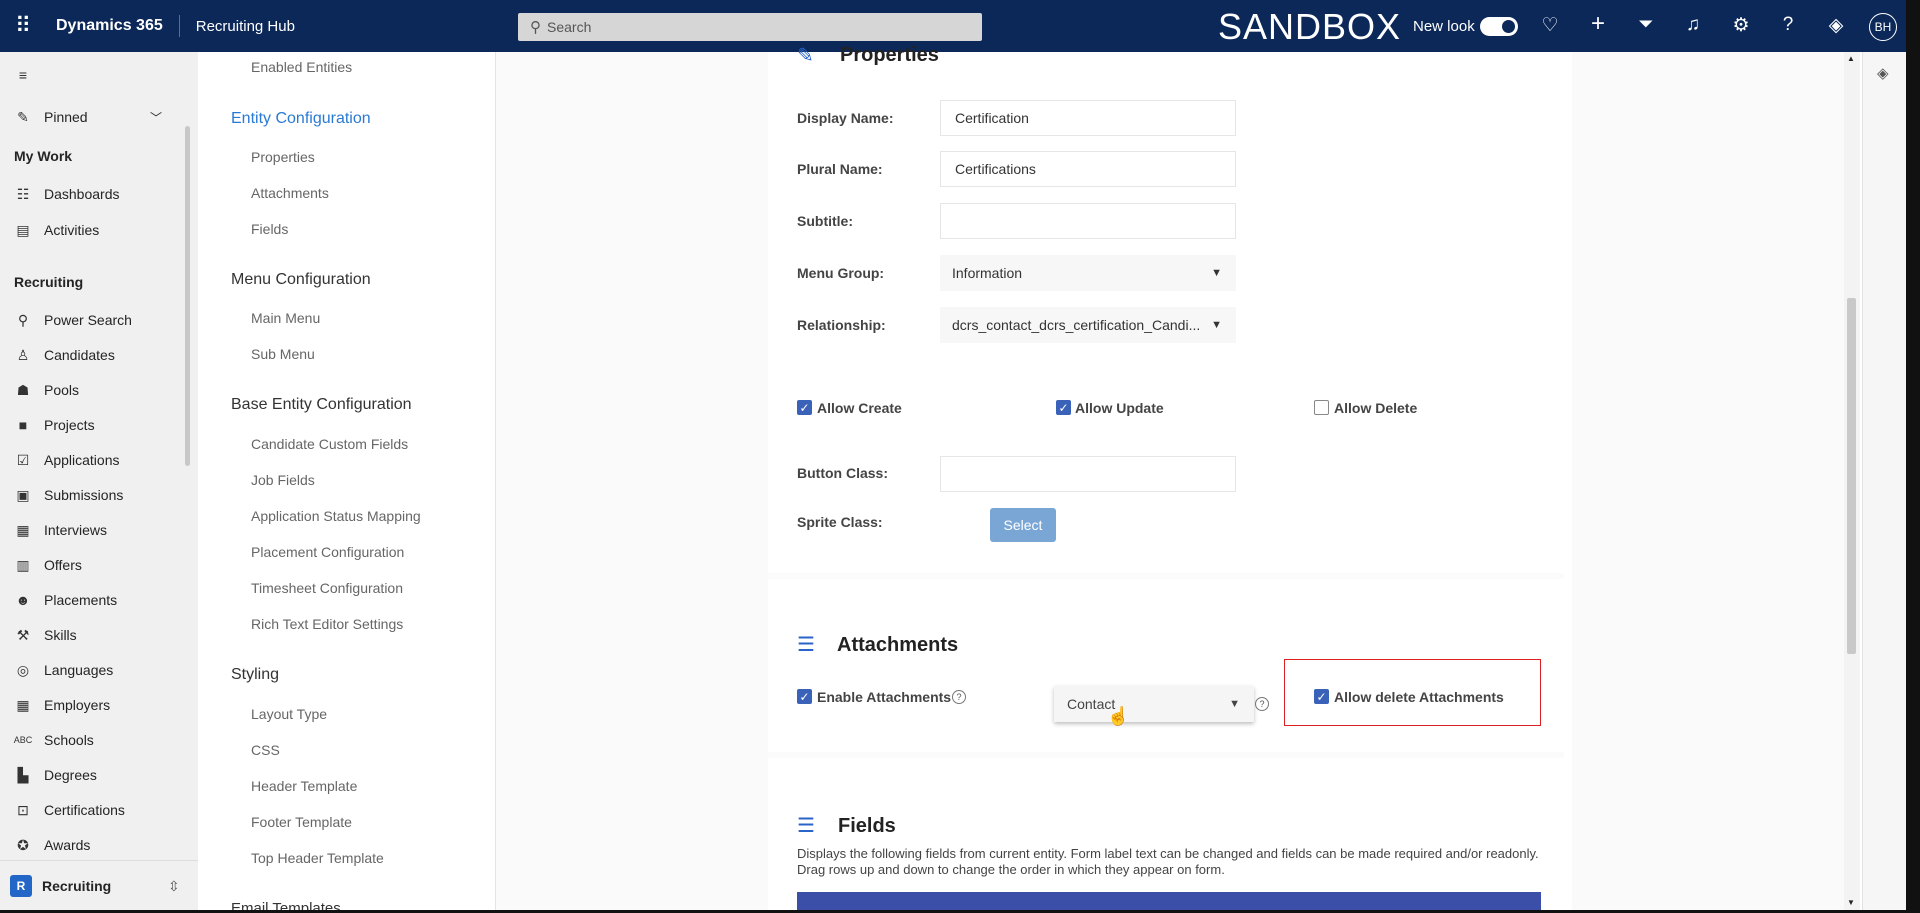 The height and width of the screenshot is (913, 1920). I want to click on config-heading-entity: Entity Configuration, so click(301, 119).